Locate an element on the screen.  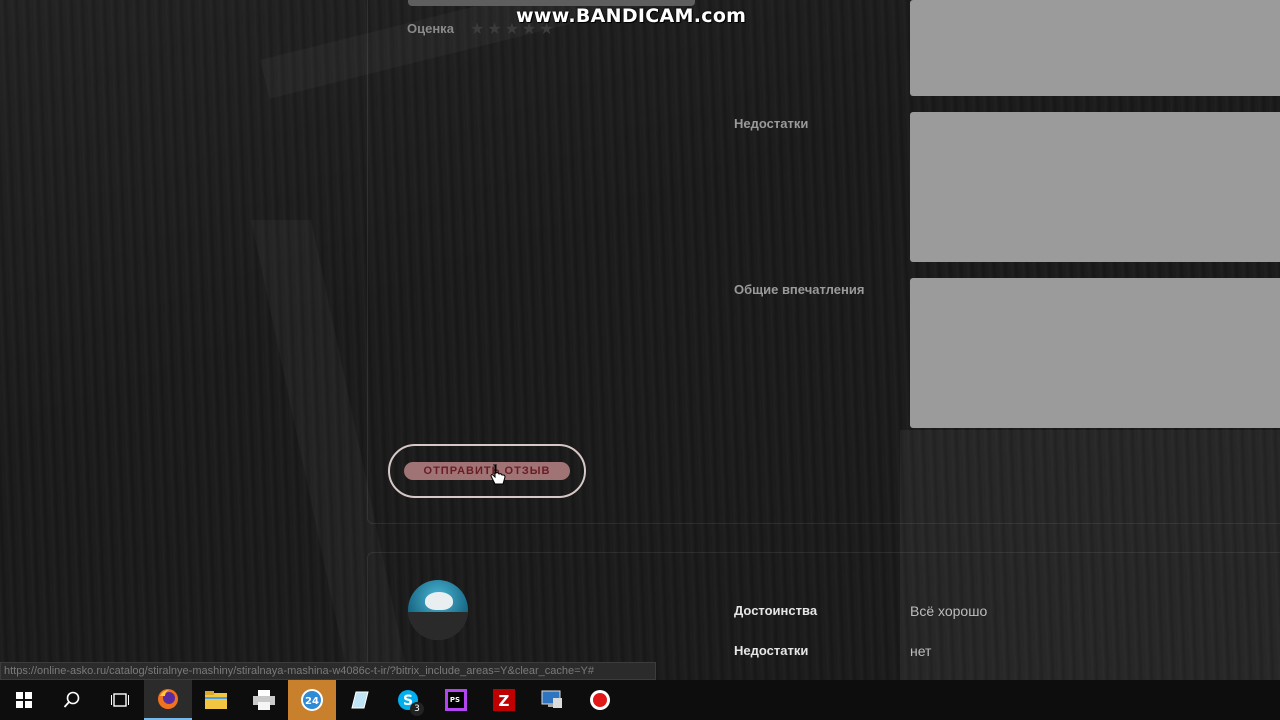
review-disadvantages-value: нет is located at coordinates (921, 651).